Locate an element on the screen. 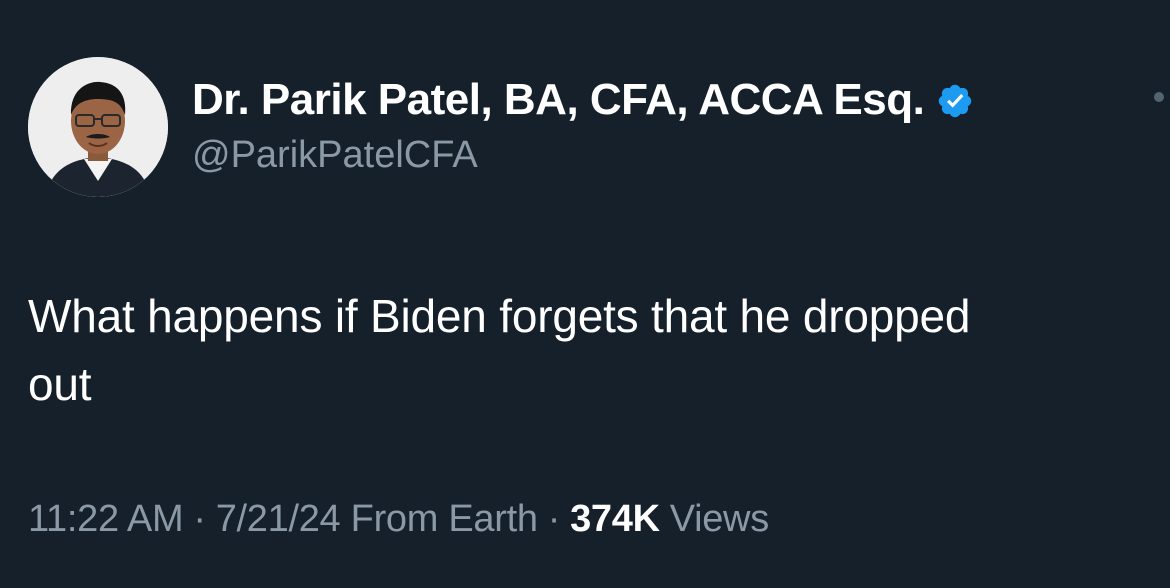  avatar is located at coordinates (98, 127).